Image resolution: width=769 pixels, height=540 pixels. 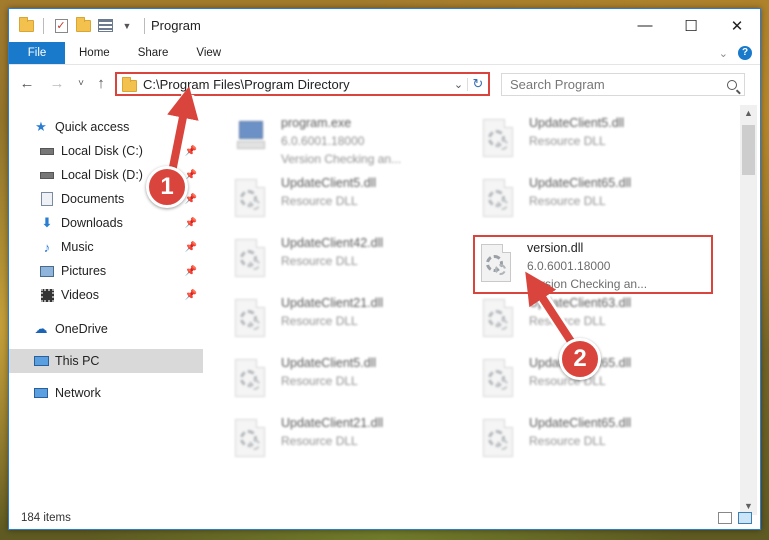 I want to click on sidebar-item-this-pc: This PC, so click(x=106, y=361).